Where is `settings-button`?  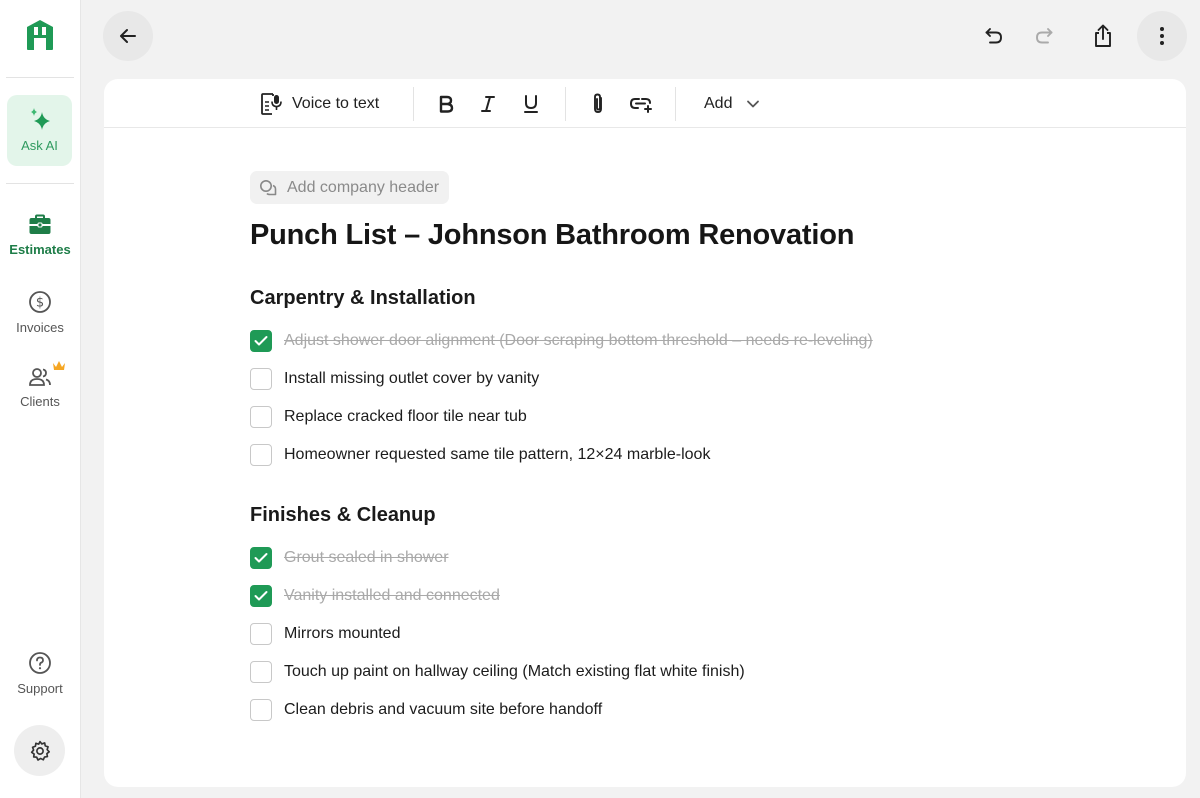
settings-button is located at coordinates (39, 750).